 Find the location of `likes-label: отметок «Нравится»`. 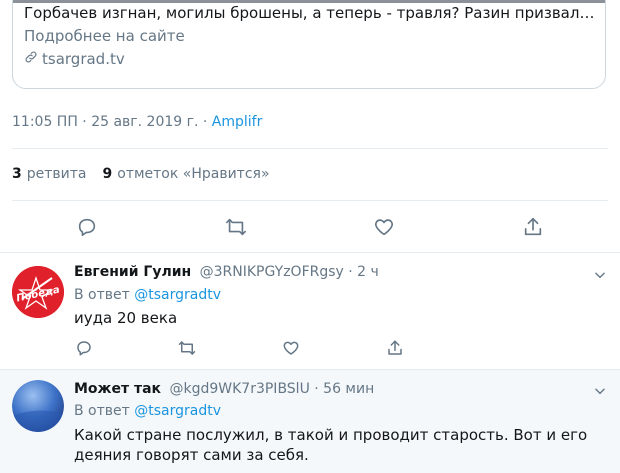

likes-label: отметок «Нравится» is located at coordinates (193, 174).